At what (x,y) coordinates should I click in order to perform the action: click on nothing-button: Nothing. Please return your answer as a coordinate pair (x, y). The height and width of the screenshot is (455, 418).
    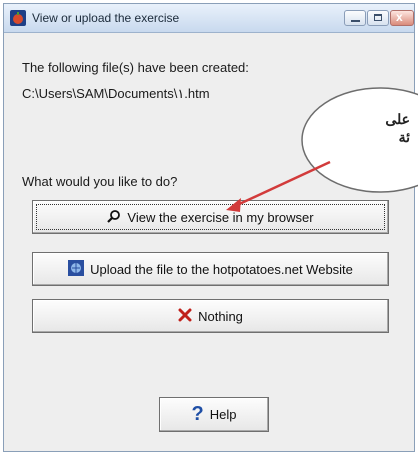
    Looking at the image, I should click on (210, 316).